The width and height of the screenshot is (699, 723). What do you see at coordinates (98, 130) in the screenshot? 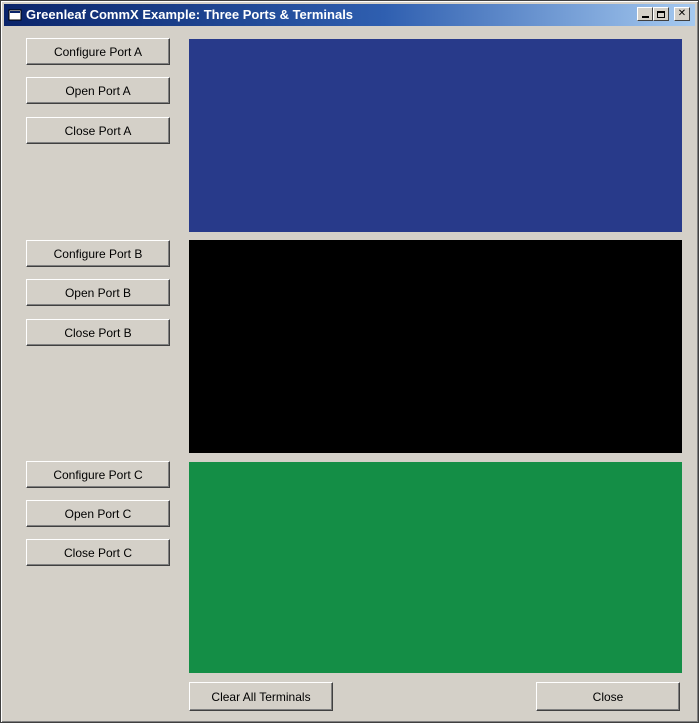
I see `close-port-a-button: Close Port A` at bounding box center [98, 130].